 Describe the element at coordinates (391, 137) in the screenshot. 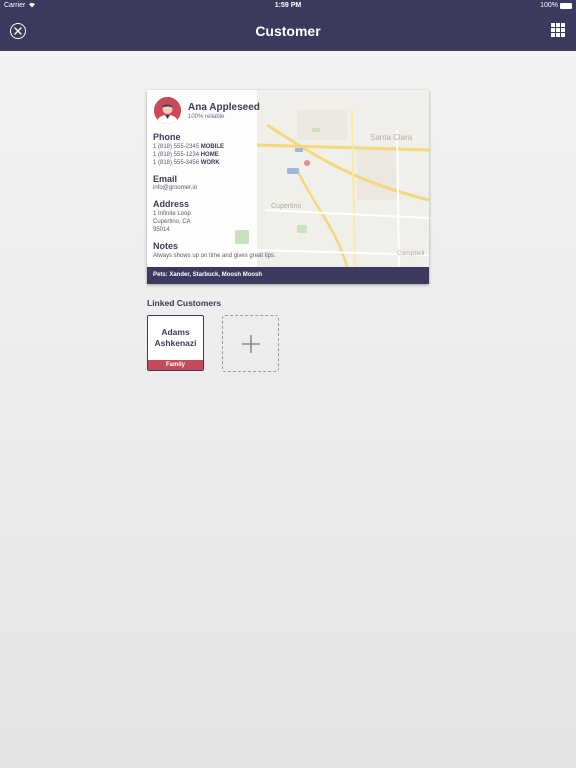

I see `map-label-santa-clara: Santa Clara` at that location.